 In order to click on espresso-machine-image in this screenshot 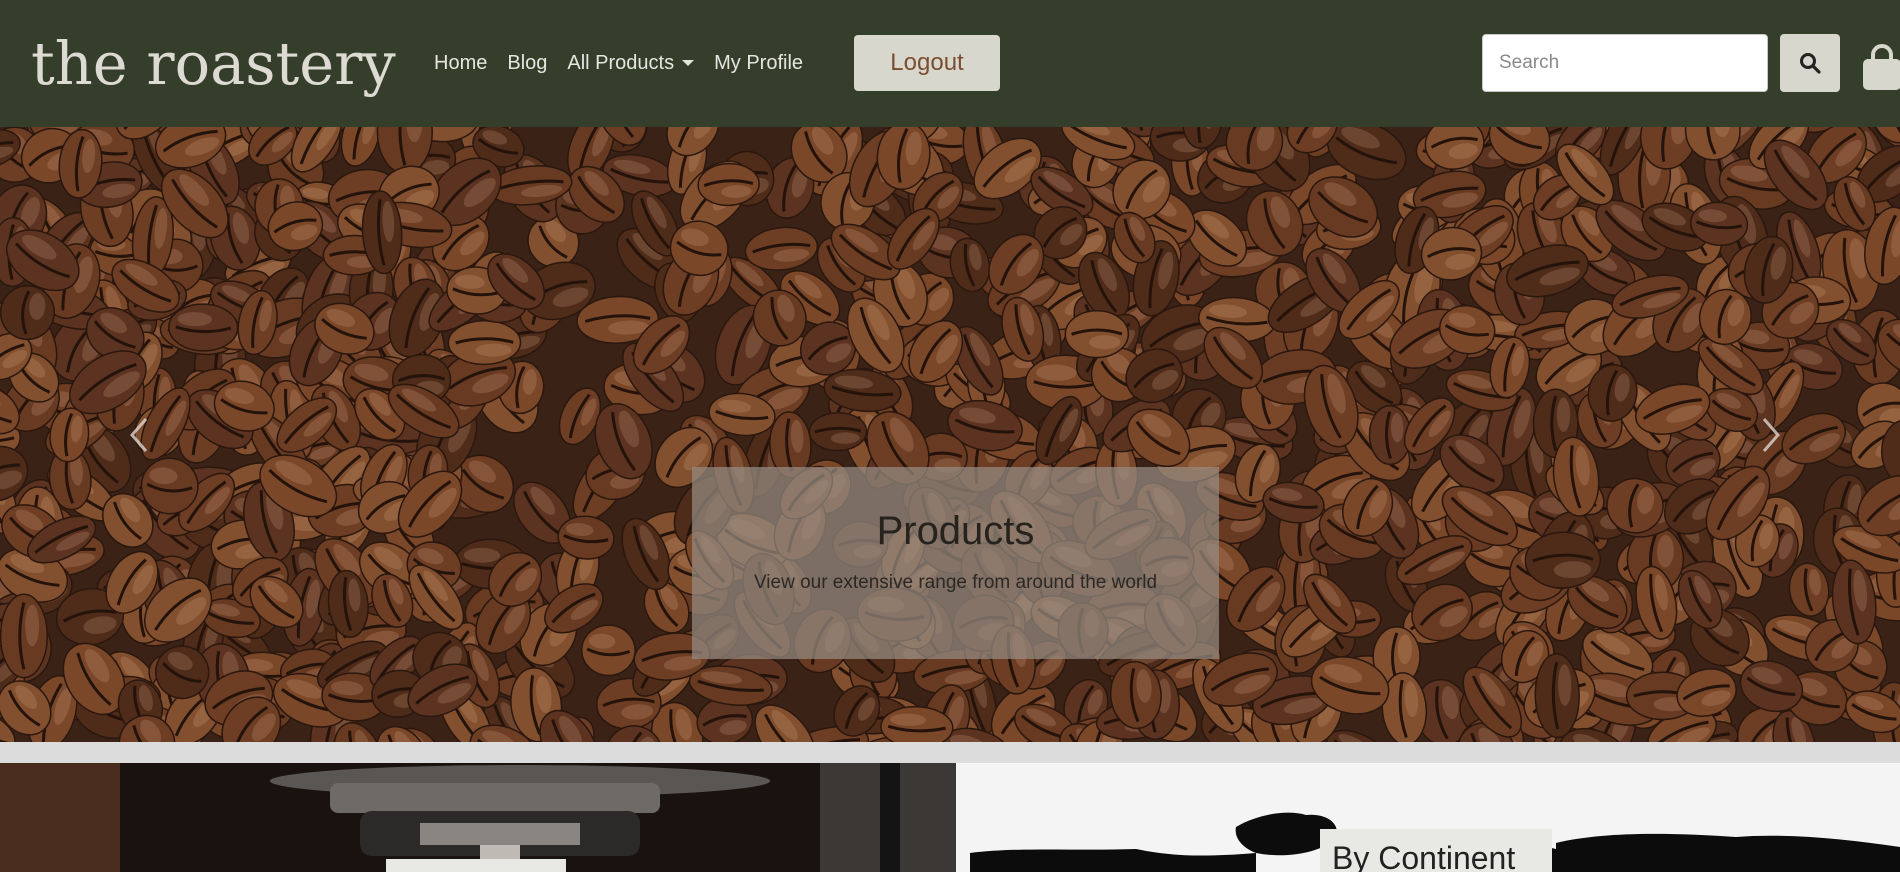, I will do `click(478, 817)`.